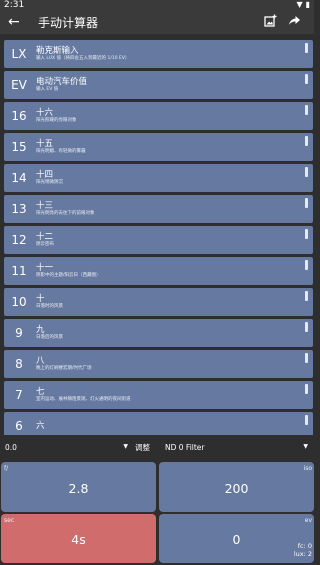 This screenshot has height=565, width=320. I want to click on list-item: 11 十一 阴影中的主题/阳云日（西藏图）, so click(158, 271).